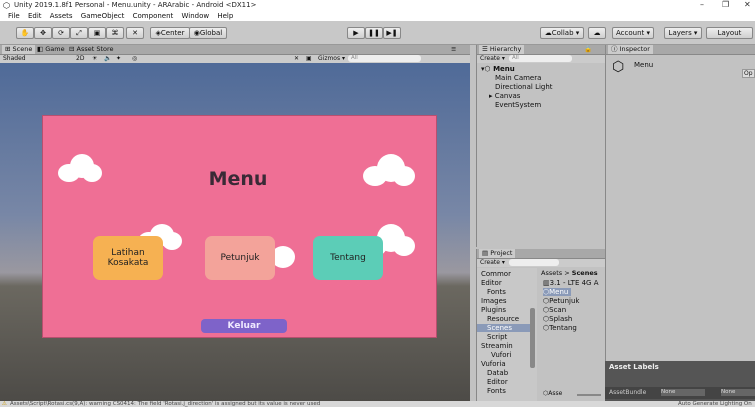  Describe the element at coordinates (492, 58) in the screenshot. I see `hierarchy-create-dropdown: Create ▾` at that location.